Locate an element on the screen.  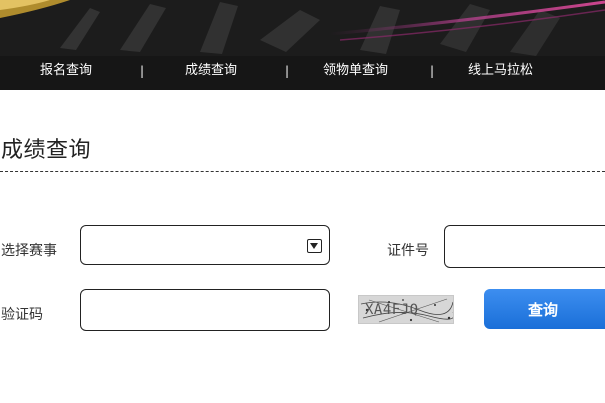
page-title: 成绩查询 is located at coordinates (46, 150).